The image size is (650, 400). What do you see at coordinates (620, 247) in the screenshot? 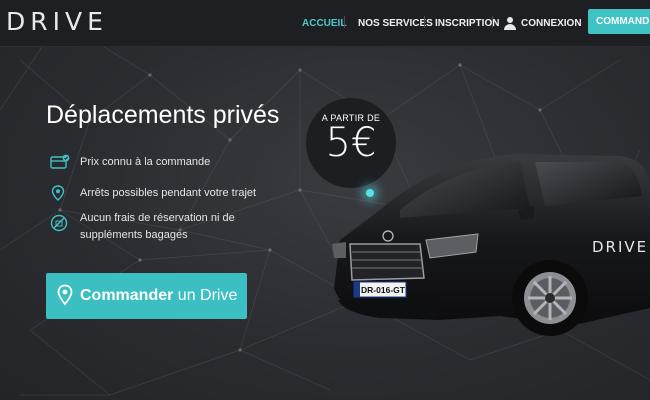
I see `car-door-logo: DRIVE` at bounding box center [620, 247].